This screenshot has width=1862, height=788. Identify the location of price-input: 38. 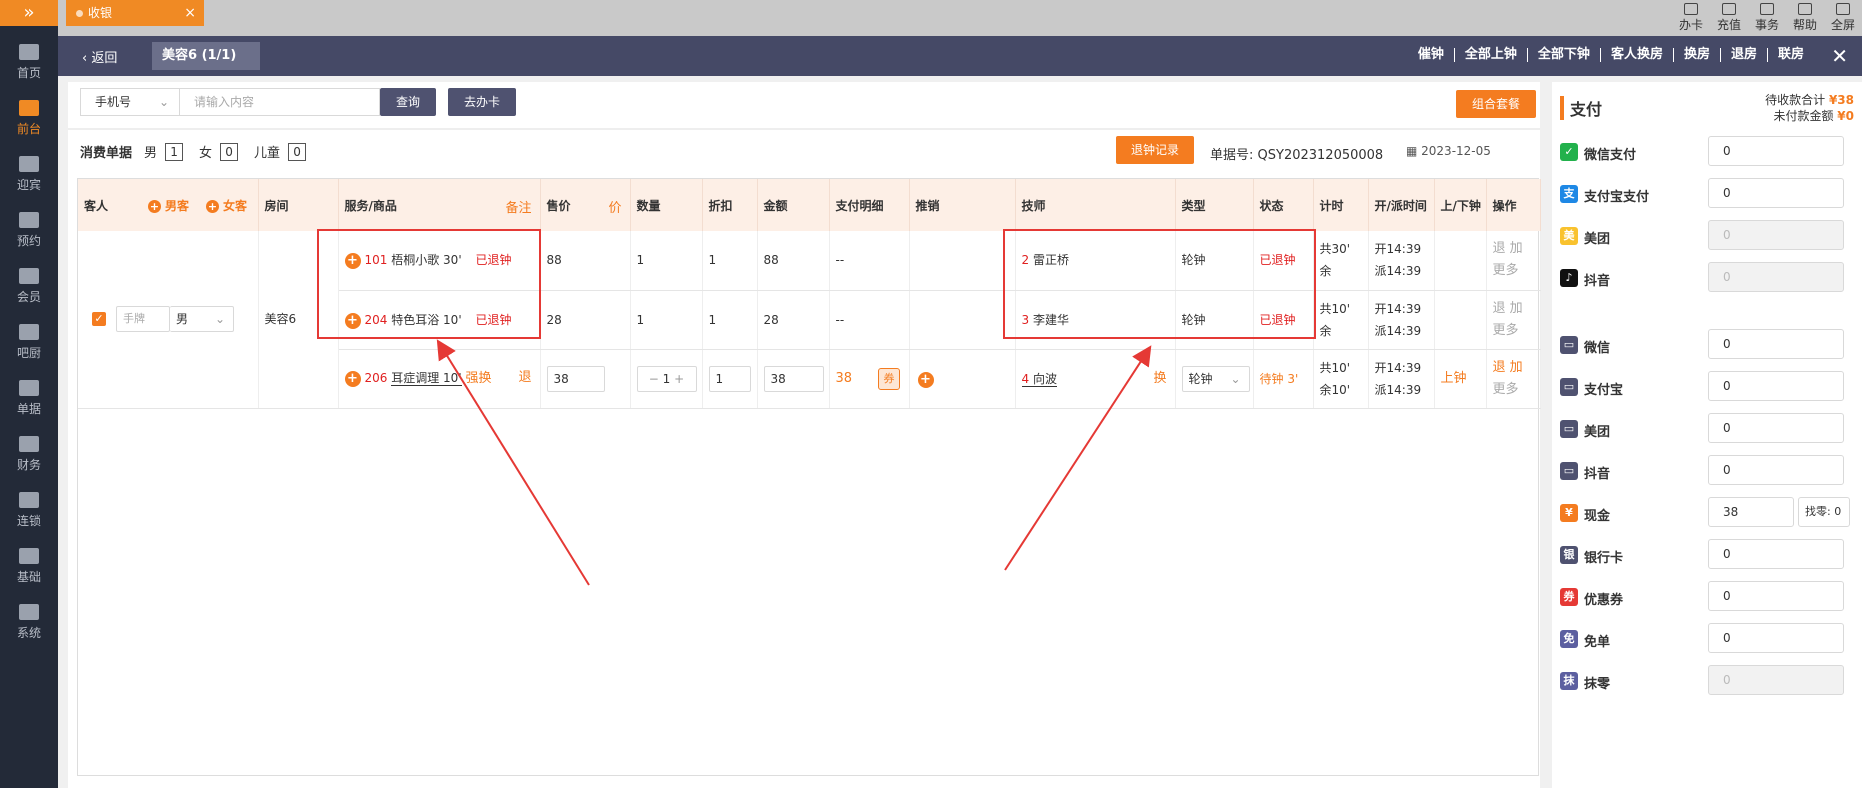
(575, 378).